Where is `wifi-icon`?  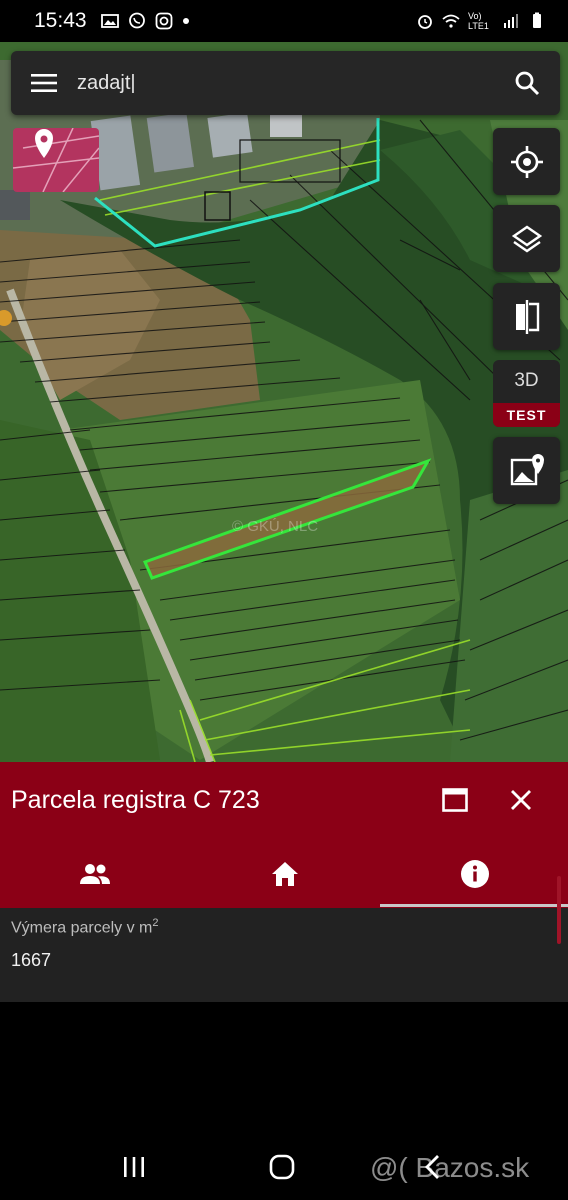 wifi-icon is located at coordinates (451, 21).